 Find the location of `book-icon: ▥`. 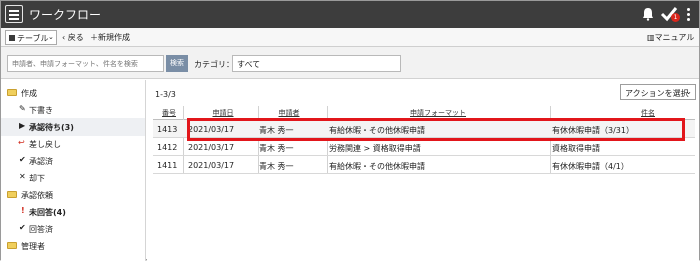

book-icon: ▥ is located at coordinates (651, 37).